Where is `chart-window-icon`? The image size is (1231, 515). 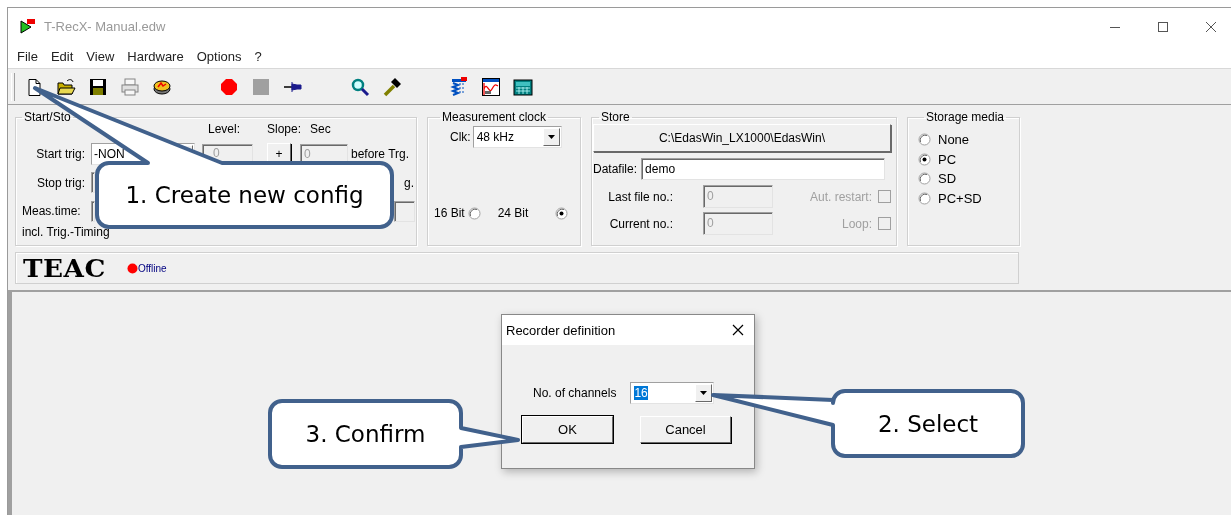
chart-window-icon is located at coordinates (491, 86).